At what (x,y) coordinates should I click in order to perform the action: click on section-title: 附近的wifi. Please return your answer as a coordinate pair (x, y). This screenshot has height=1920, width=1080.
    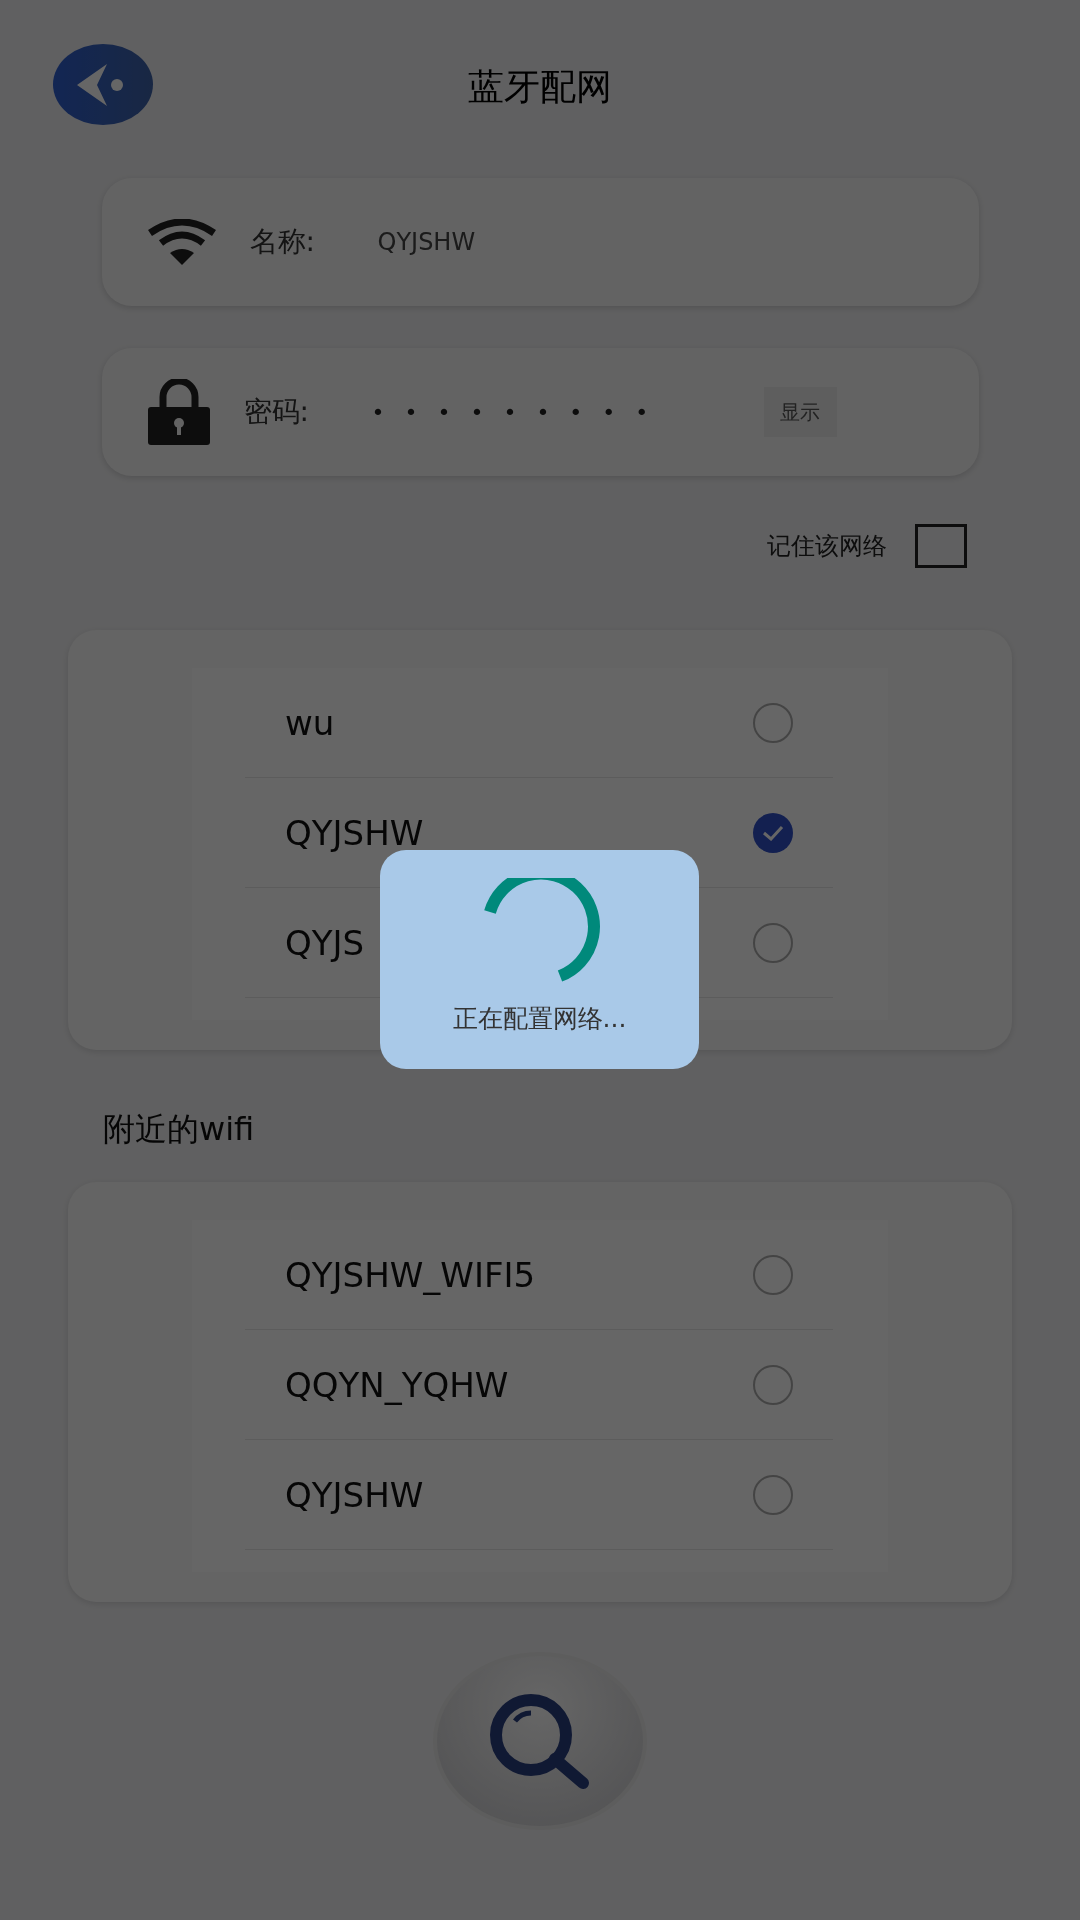
    Looking at the image, I should click on (179, 1129).